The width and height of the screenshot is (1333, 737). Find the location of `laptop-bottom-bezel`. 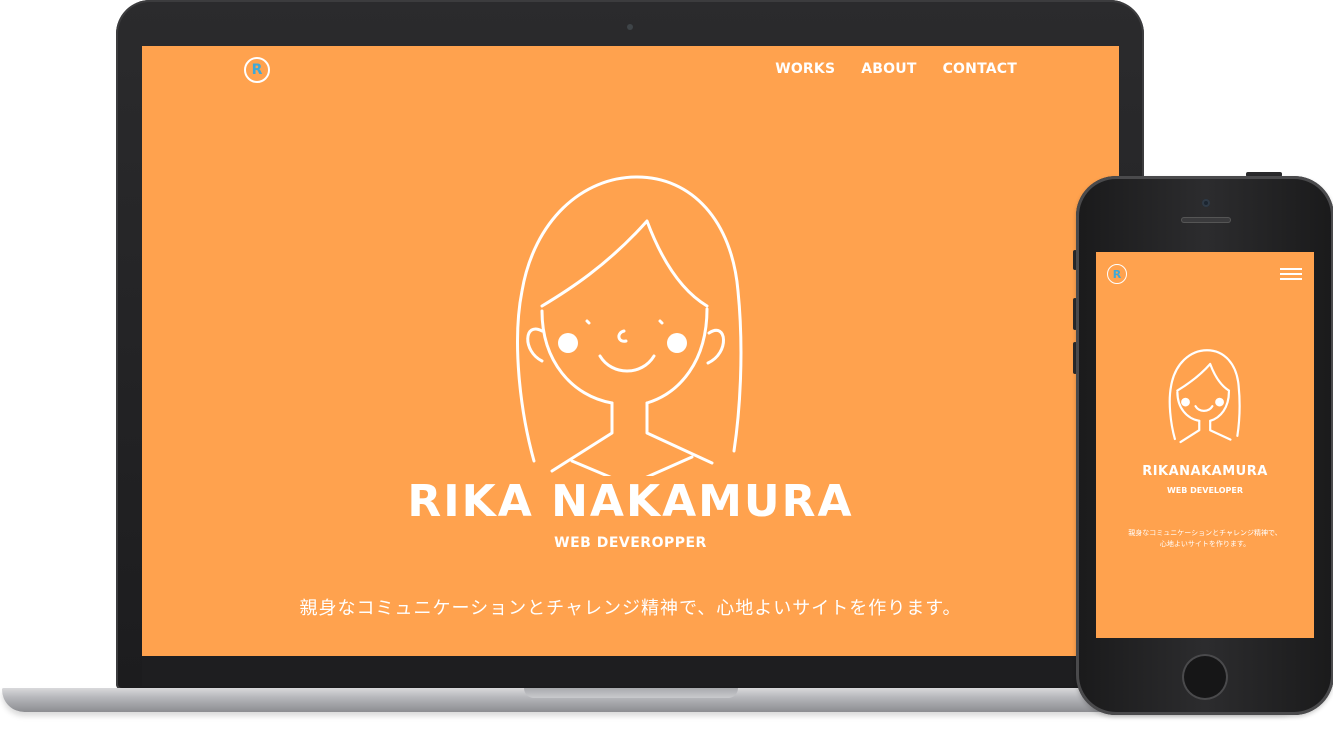

laptop-bottom-bezel is located at coordinates (630, 671).